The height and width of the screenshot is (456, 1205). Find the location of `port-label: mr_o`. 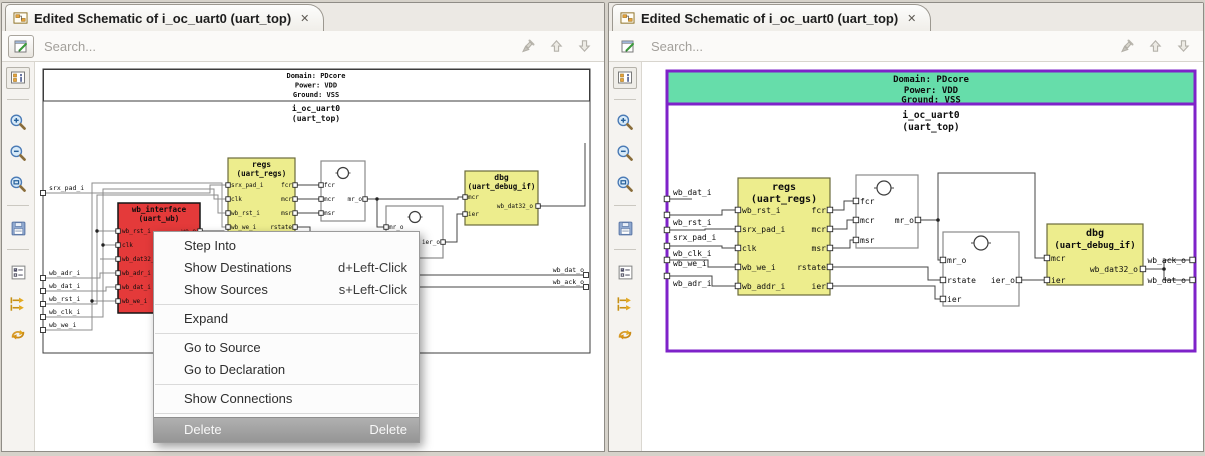

port-label: mr_o is located at coordinates (956, 260).